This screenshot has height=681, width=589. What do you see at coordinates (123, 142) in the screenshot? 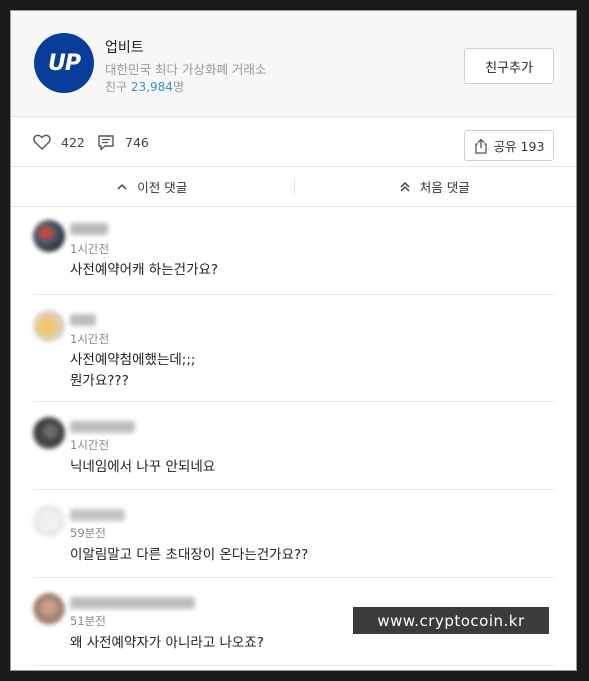
I see `comment-button: 746` at bounding box center [123, 142].